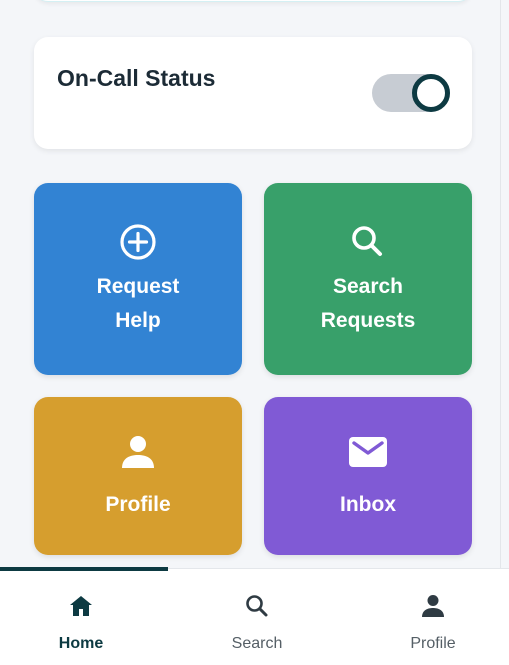 The height and width of the screenshot is (665, 509). I want to click on bottom-navigation: Home Search Profile, so click(254, 616).